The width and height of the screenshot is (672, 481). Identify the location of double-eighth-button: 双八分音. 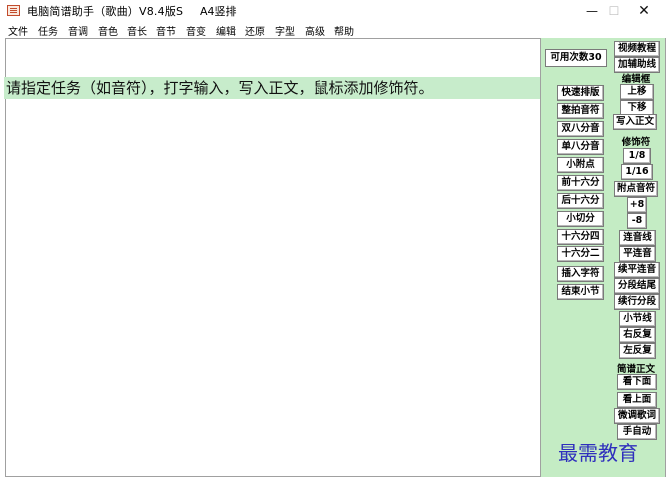
(580, 129).